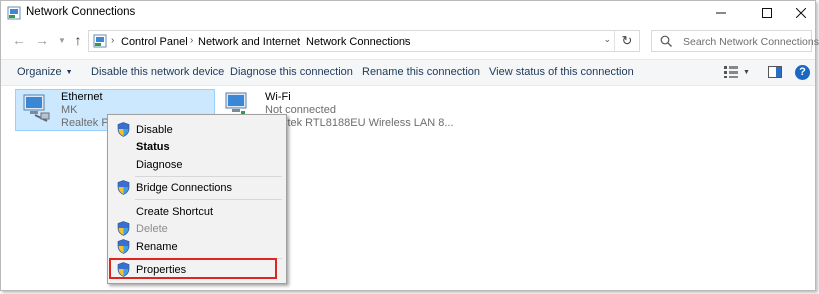  What do you see at coordinates (607, 39) in the screenshot?
I see `address-dropdown-icon: ⌄` at bounding box center [607, 39].